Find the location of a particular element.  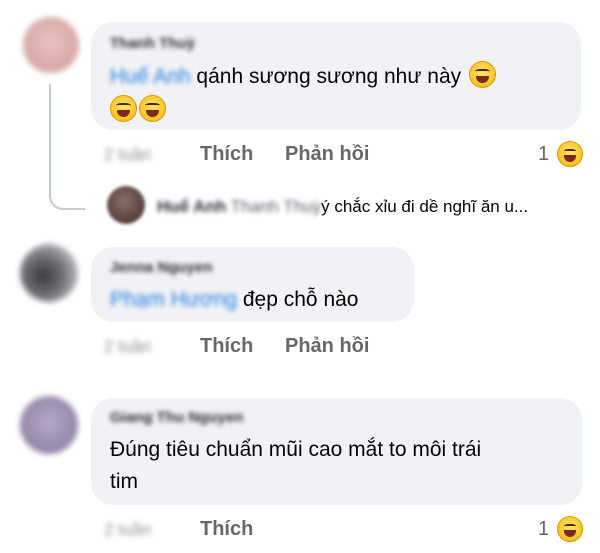

comment-text: Huế Anh qánh sương sương như này is located at coordinates (303, 77).